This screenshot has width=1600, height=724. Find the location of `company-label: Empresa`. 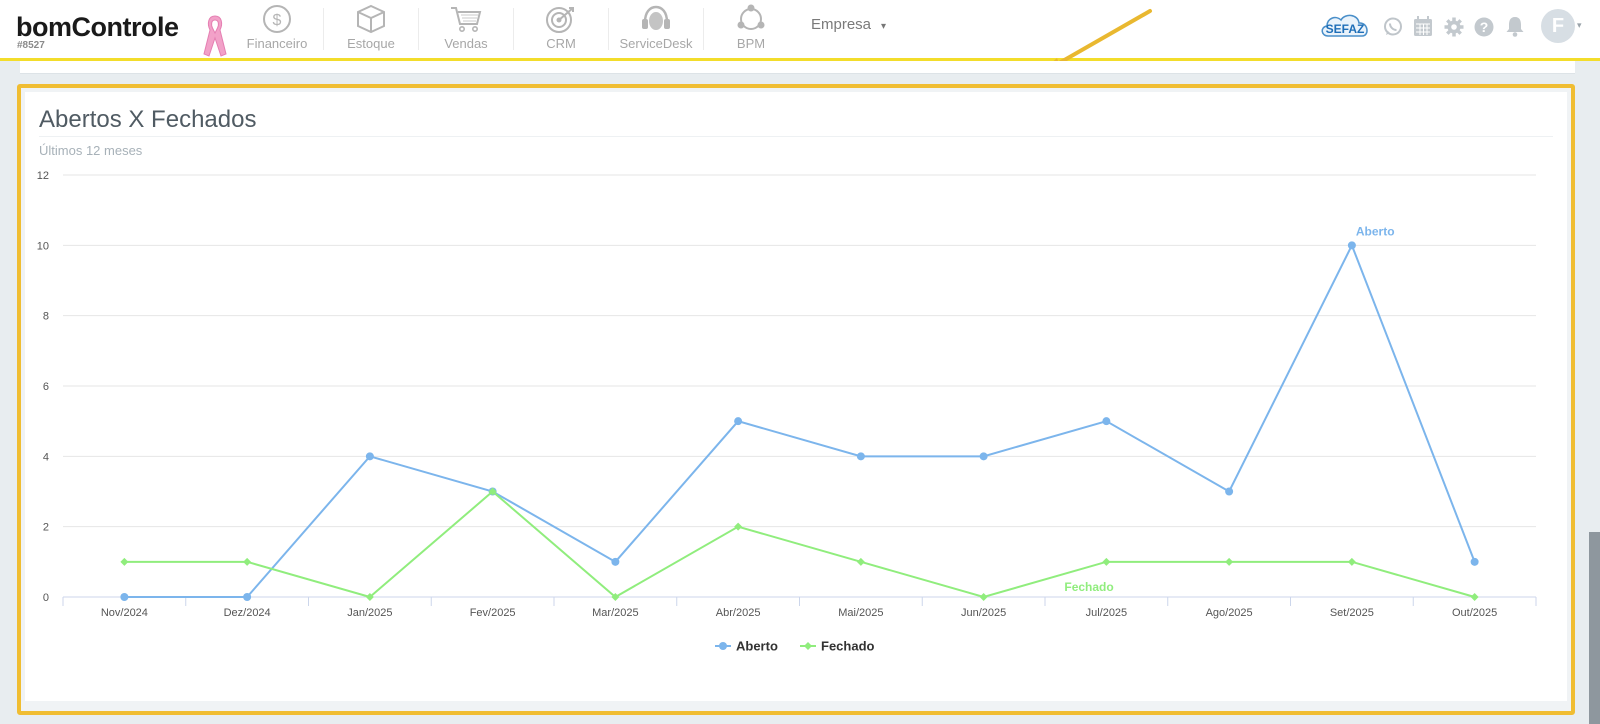

company-label: Empresa is located at coordinates (841, 24).